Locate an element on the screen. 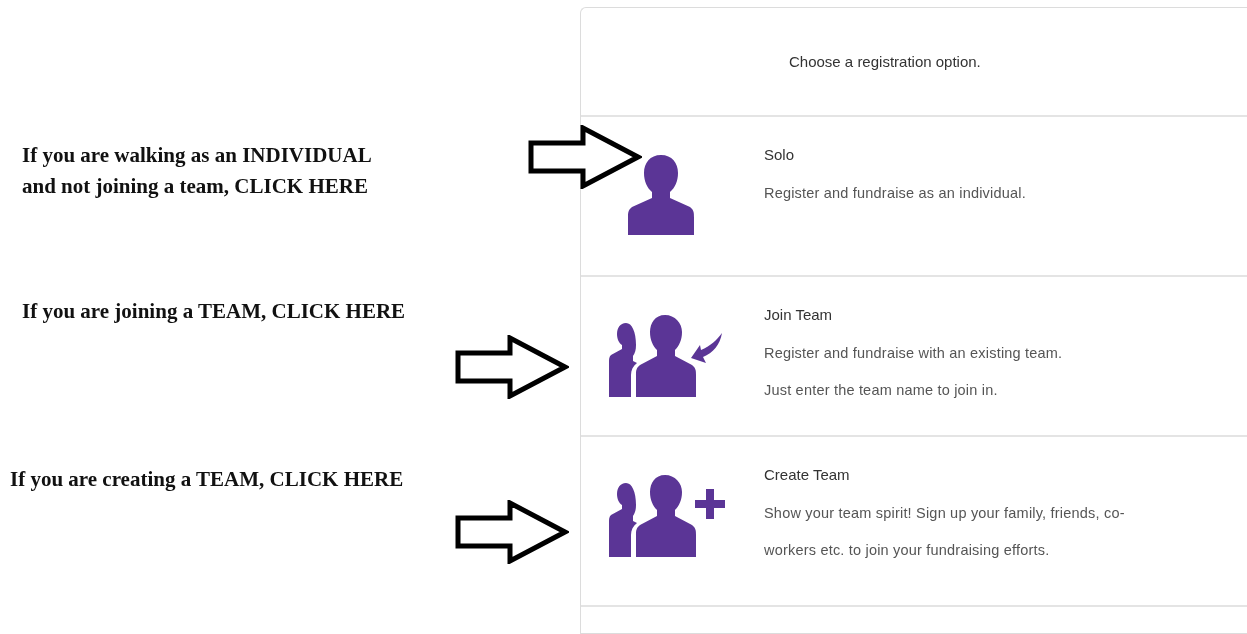 The image size is (1247, 634). option-description: Register and fundraise with an existing team. is located at coordinates (913, 353).